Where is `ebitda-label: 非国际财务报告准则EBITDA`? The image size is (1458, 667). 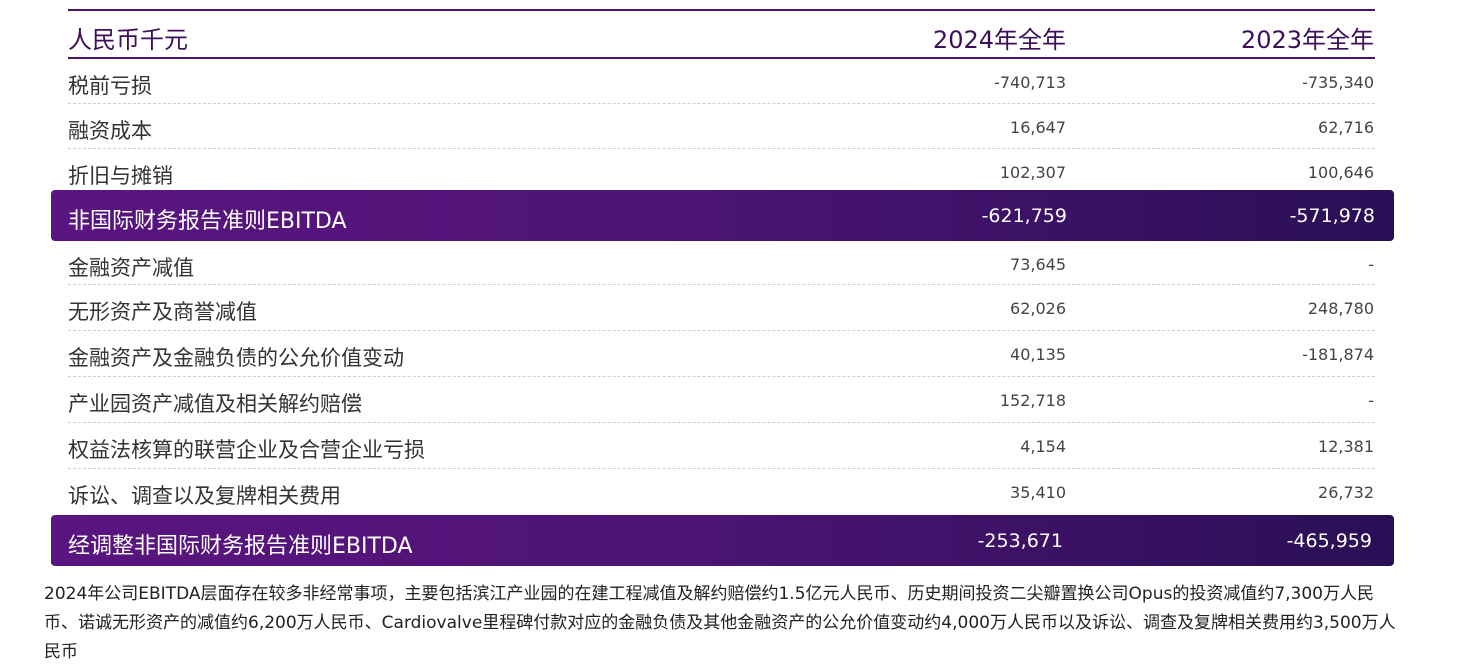
ebitda-label: 非国际财务报告准则EBITDA is located at coordinates (207, 221).